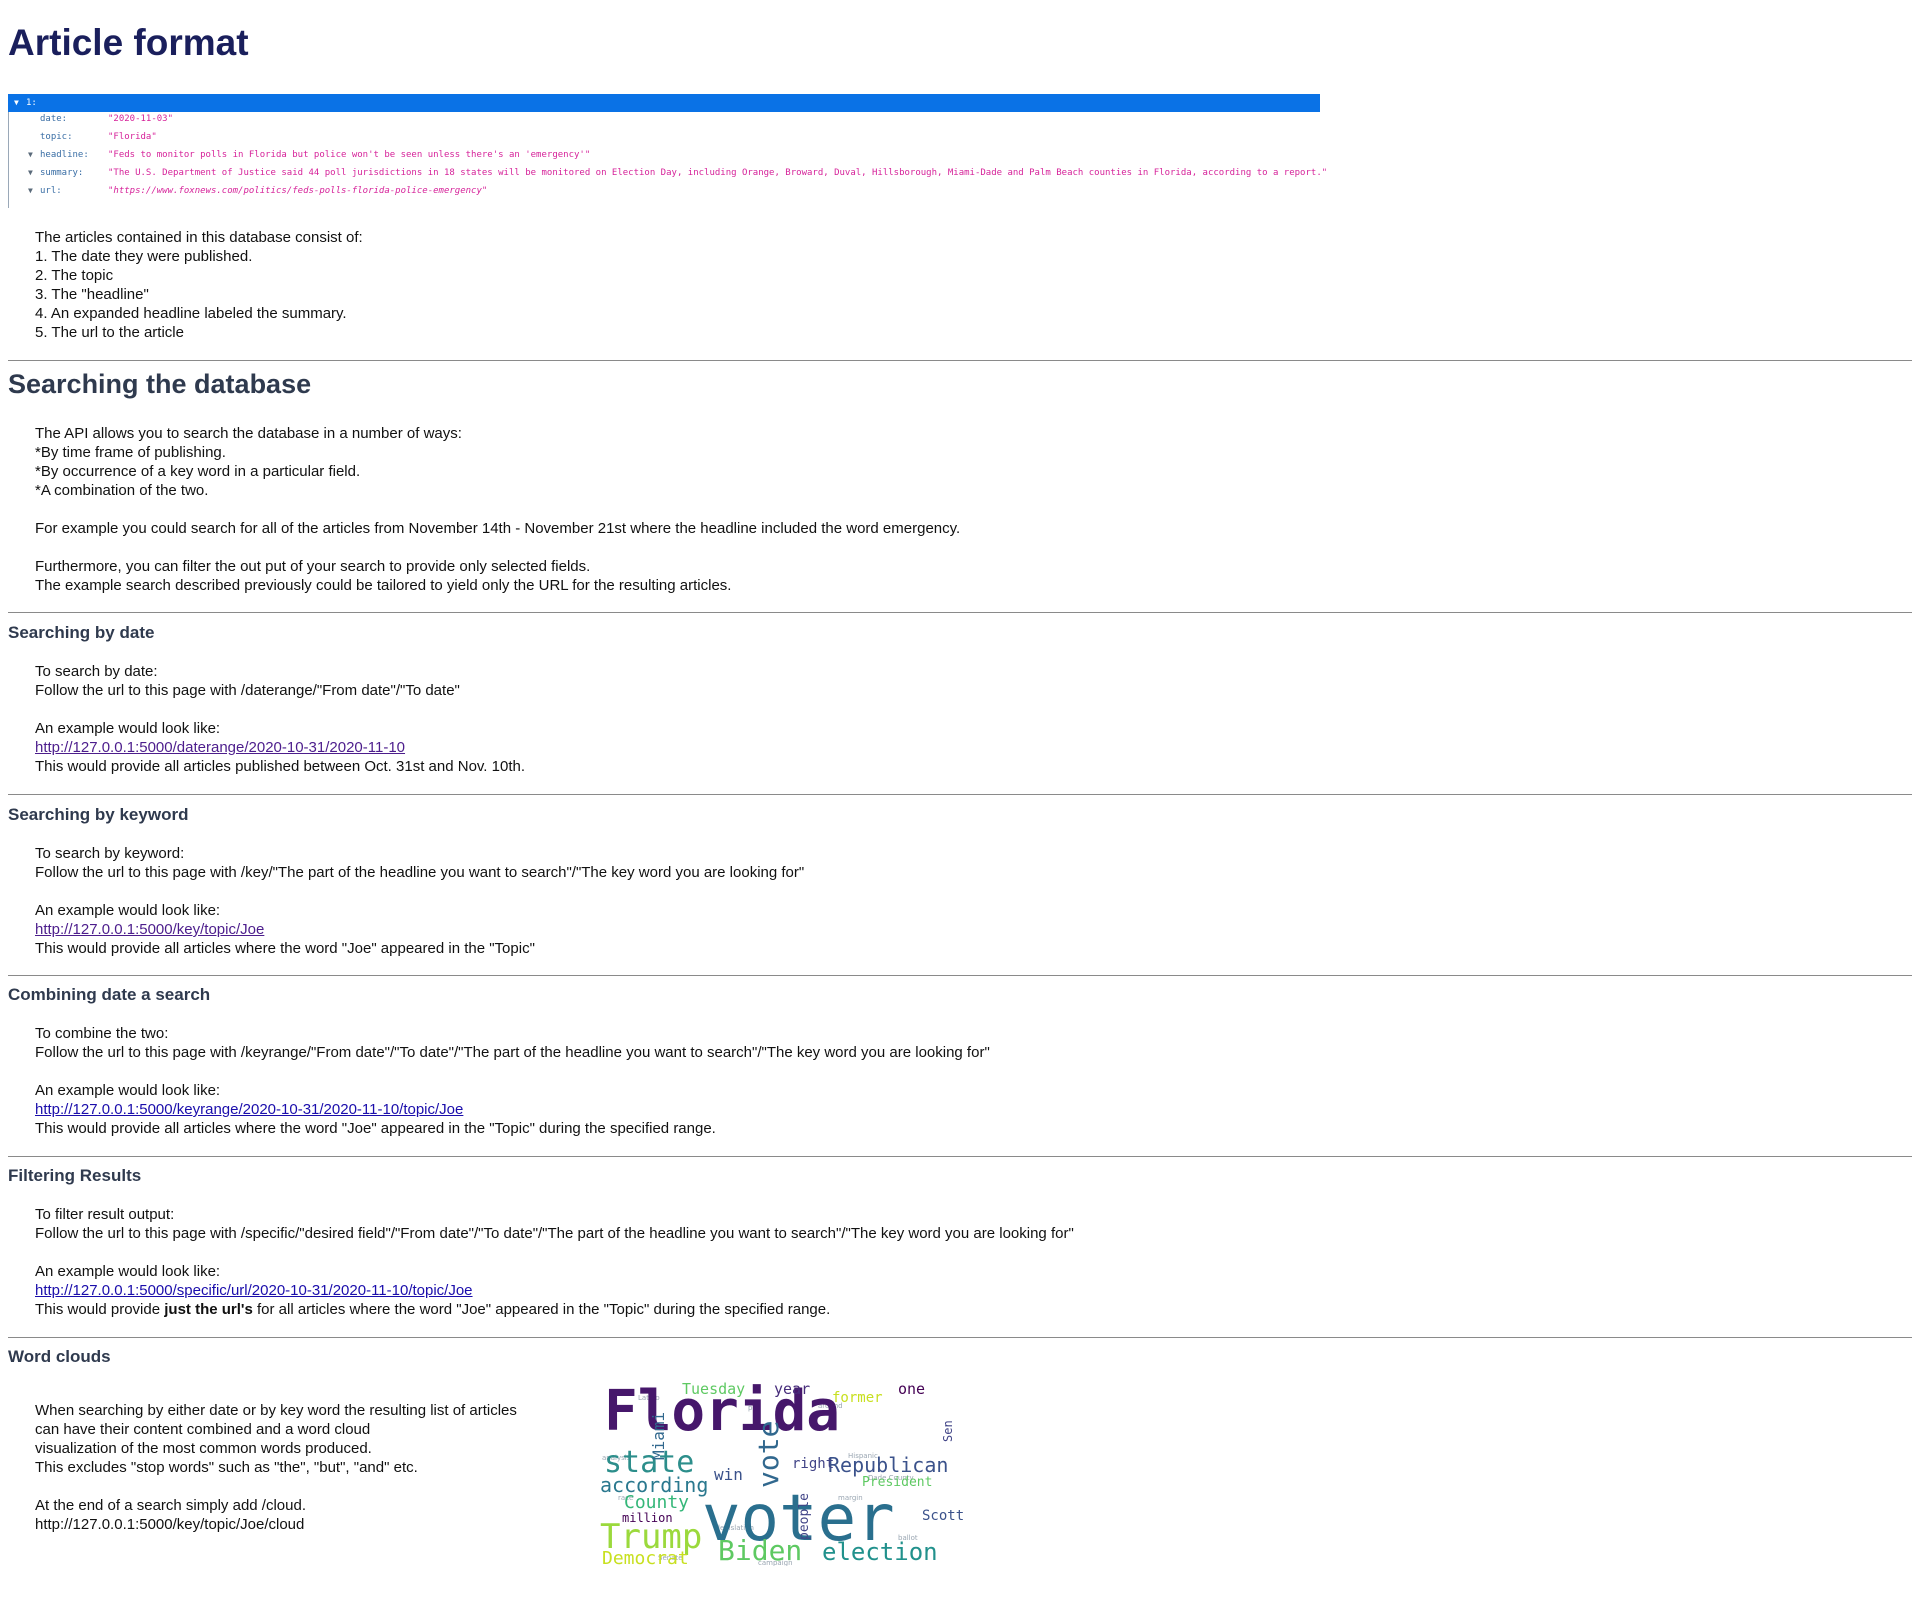 This screenshot has height=1604, width=1920. What do you see at coordinates (713, 1389) in the screenshot?
I see `word-cloud-word: Tuesday` at bounding box center [713, 1389].